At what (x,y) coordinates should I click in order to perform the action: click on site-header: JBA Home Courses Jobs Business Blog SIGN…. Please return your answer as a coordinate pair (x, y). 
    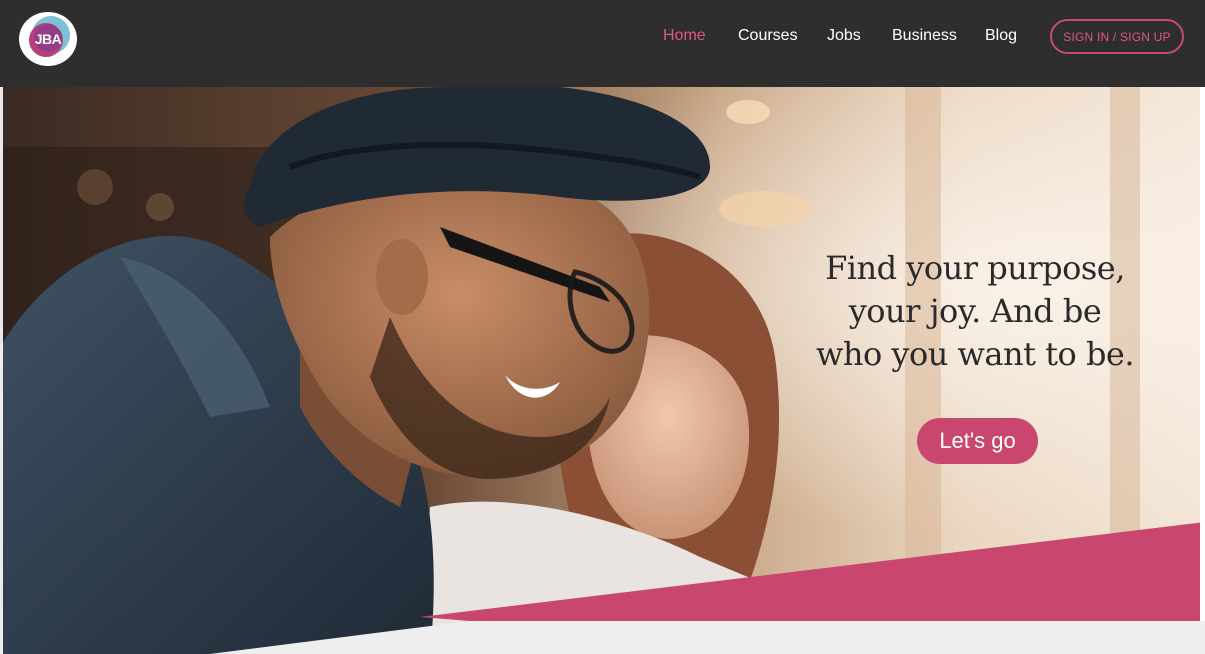
    Looking at the image, I should click on (602, 43).